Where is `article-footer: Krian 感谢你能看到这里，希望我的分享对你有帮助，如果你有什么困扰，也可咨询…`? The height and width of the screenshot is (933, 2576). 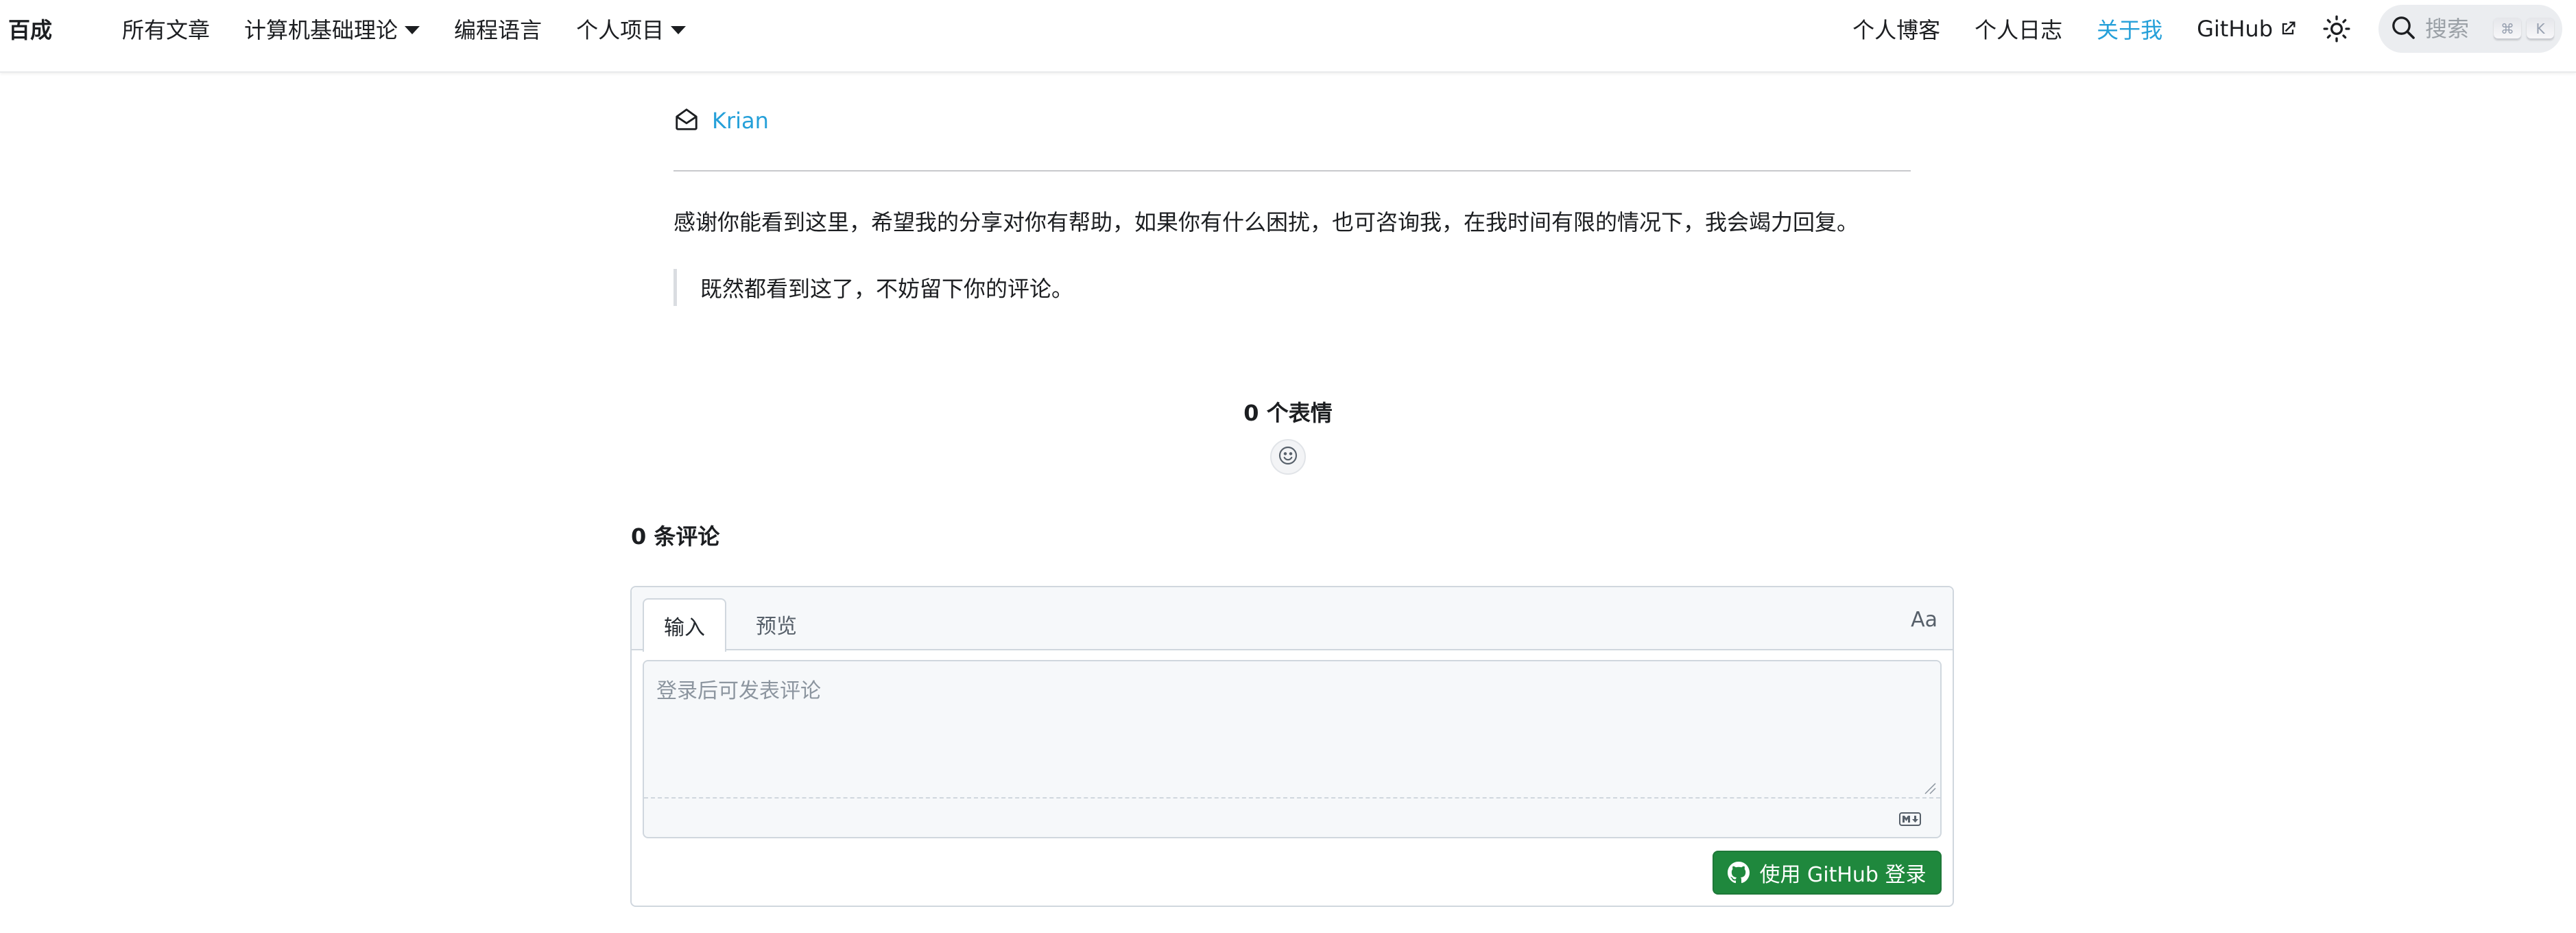 article-footer: Krian 感谢你能看到这里，希望我的分享对你有帮助，如果你有什么困扰，也可咨询… is located at coordinates (1292, 204).